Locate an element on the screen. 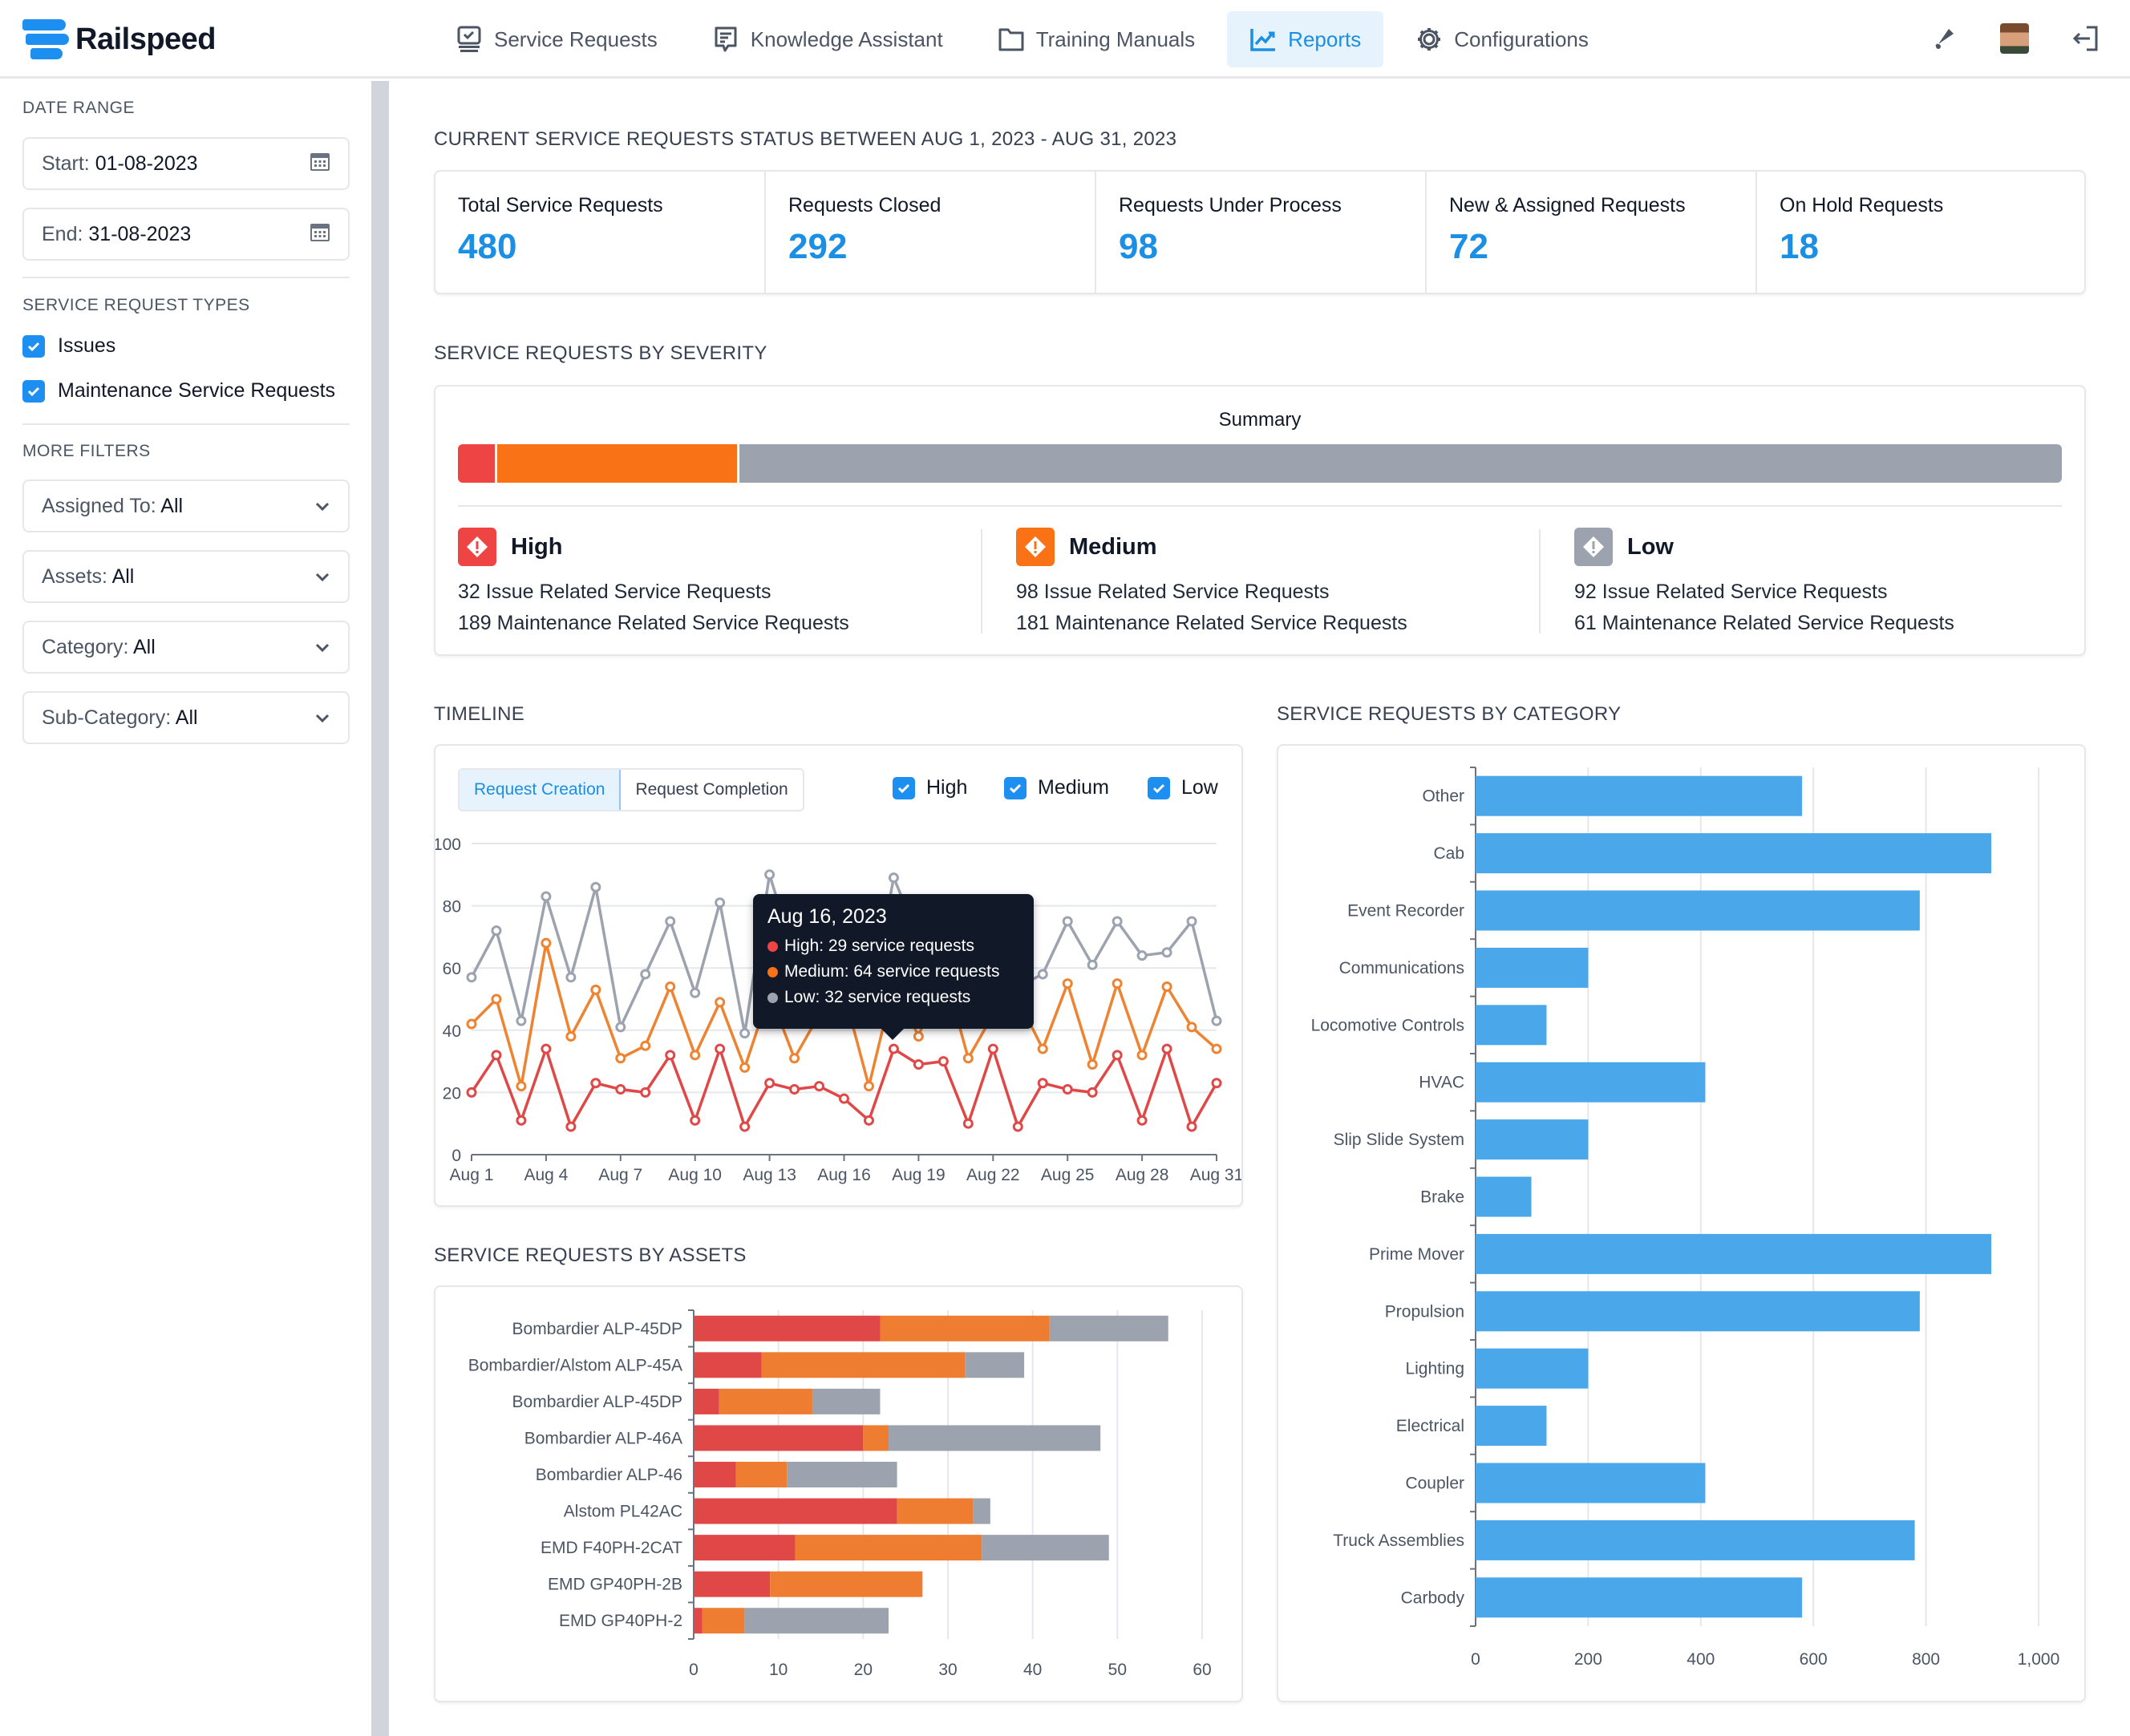  nav-reports: Reports is located at coordinates (1305, 39).